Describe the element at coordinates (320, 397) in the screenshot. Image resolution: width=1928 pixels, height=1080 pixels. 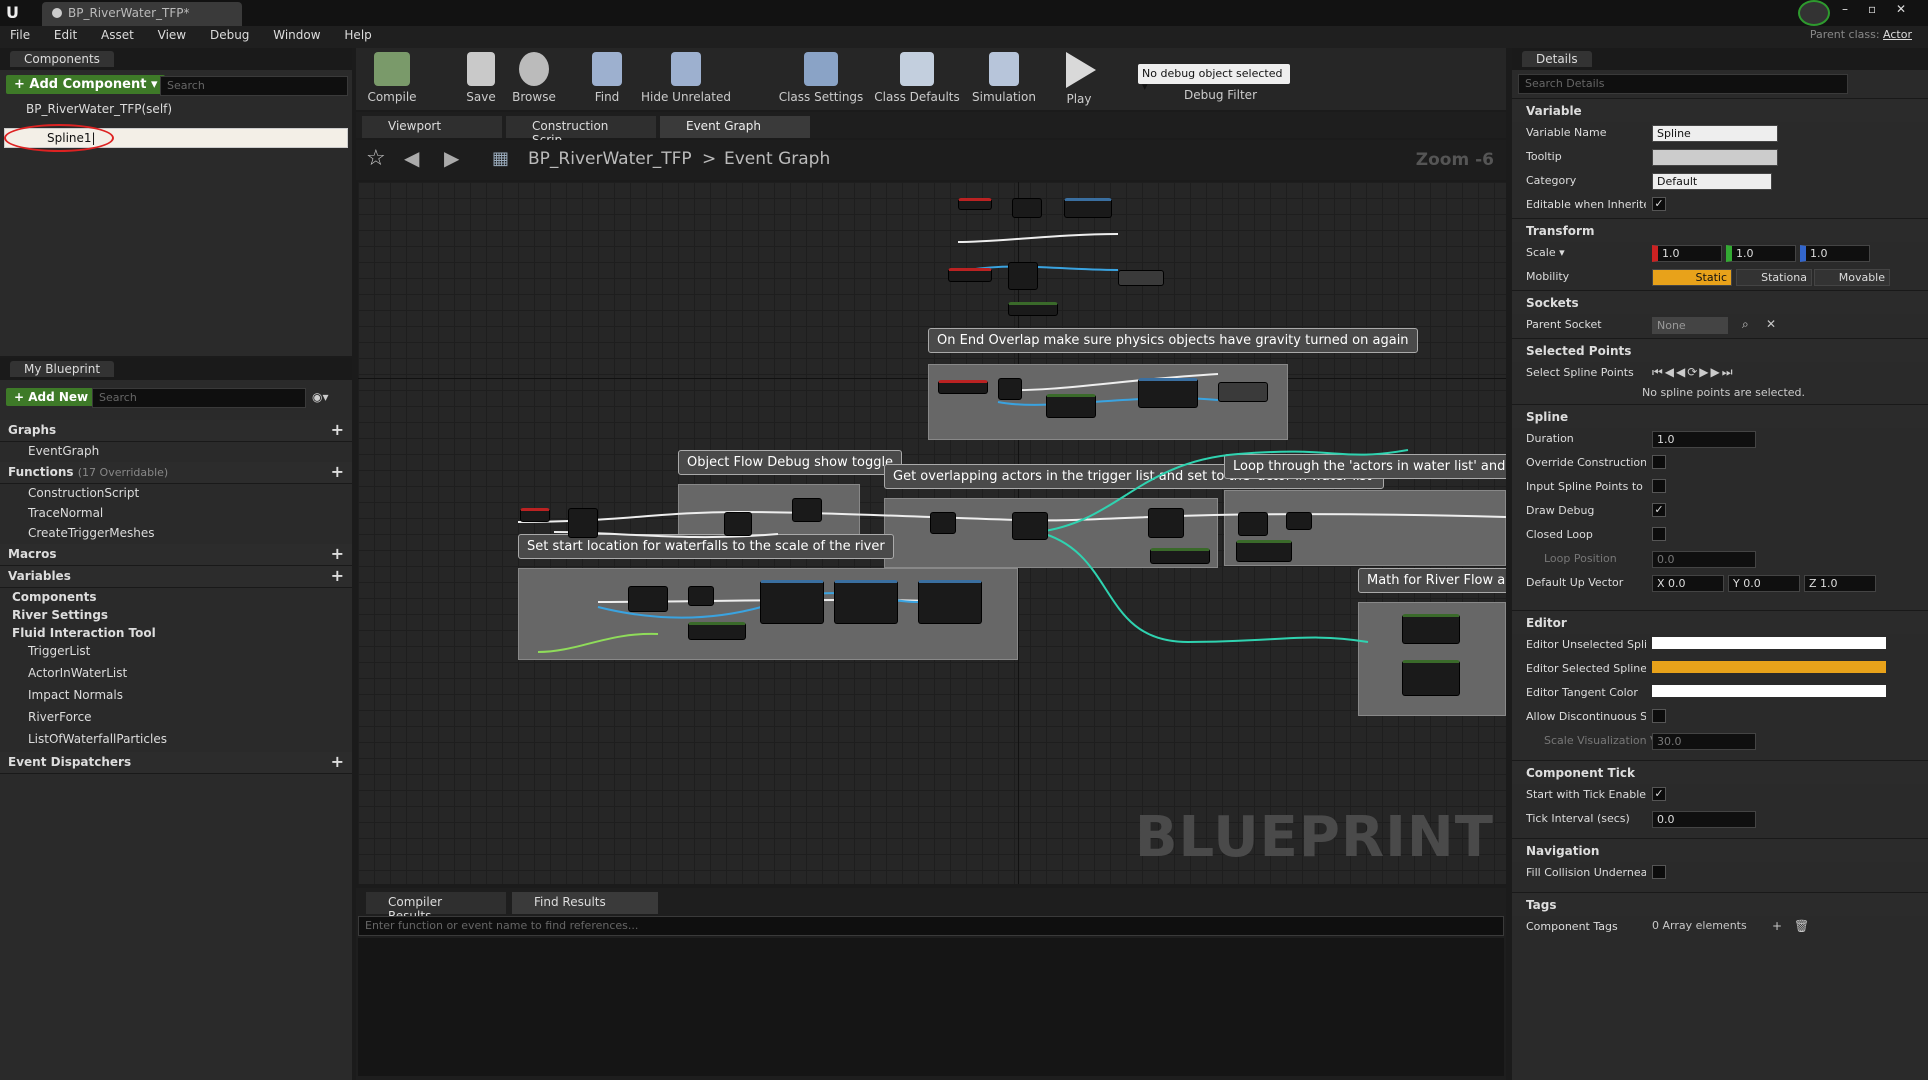
I see `visibility-eye-icon: ◉▾` at that location.